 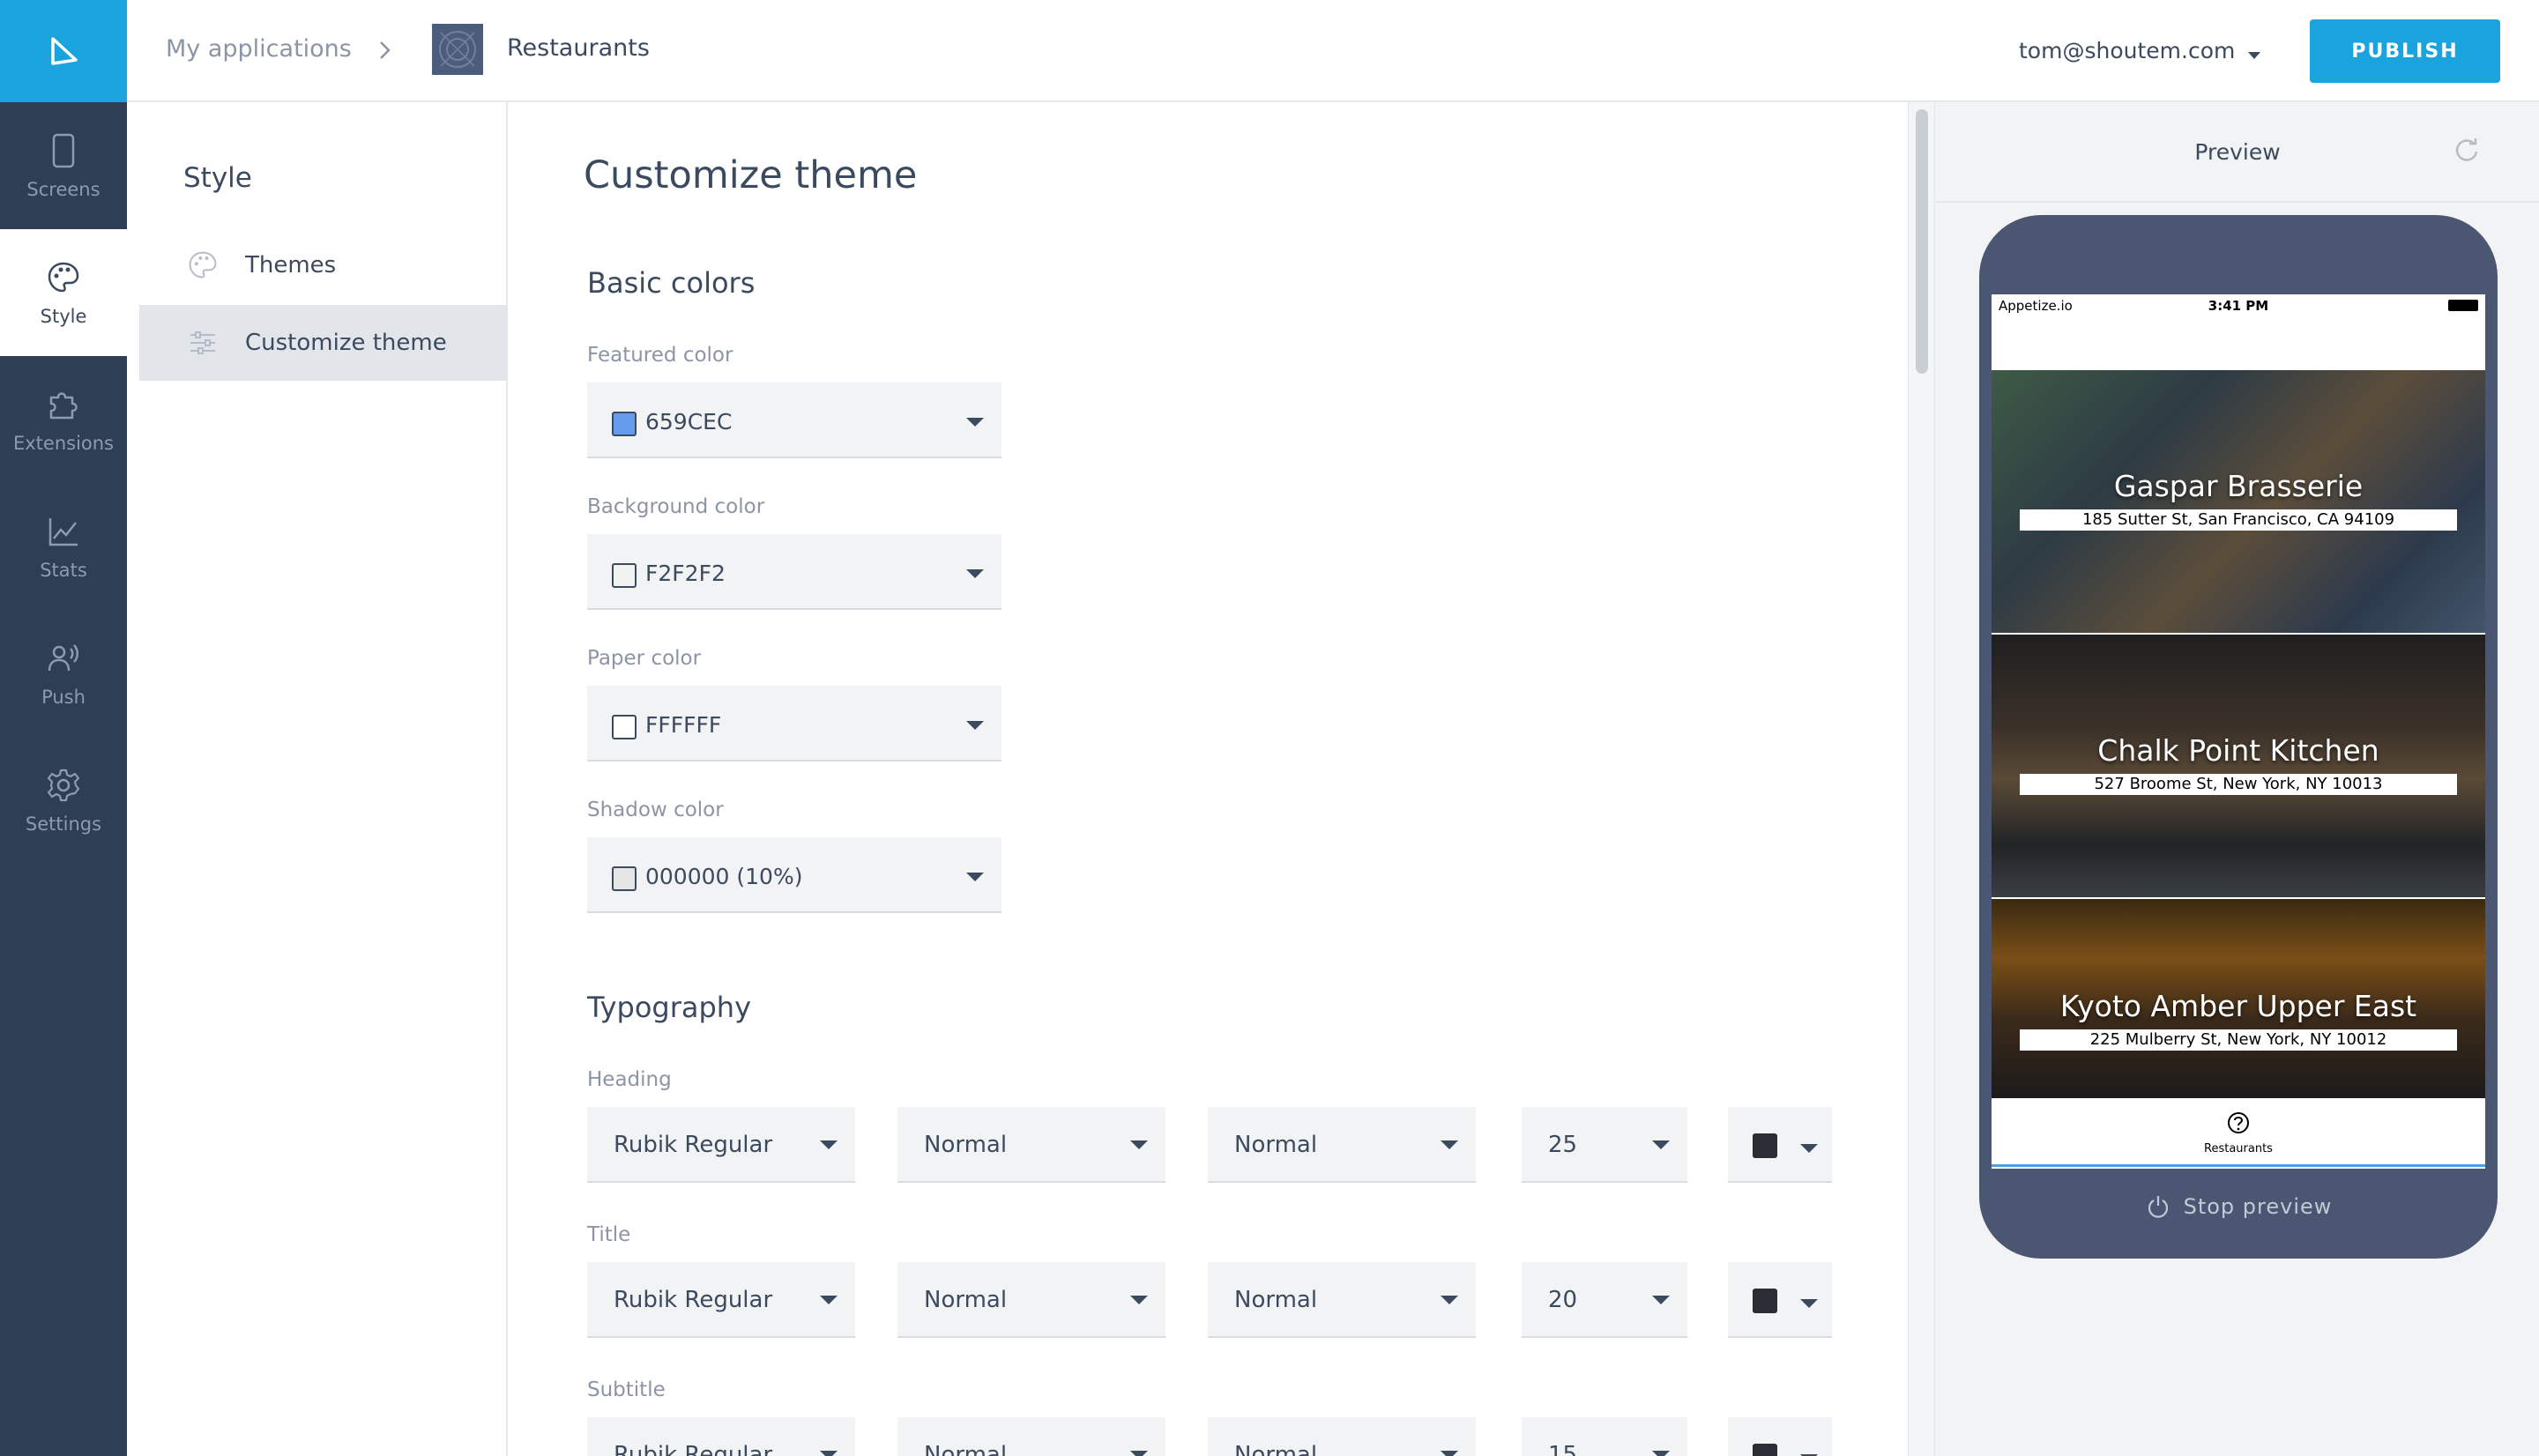 What do you see at coordinates (291, 265) in the screenshot?
I see `sidebar-item-label: Themes` at bounding box center [291, 265].